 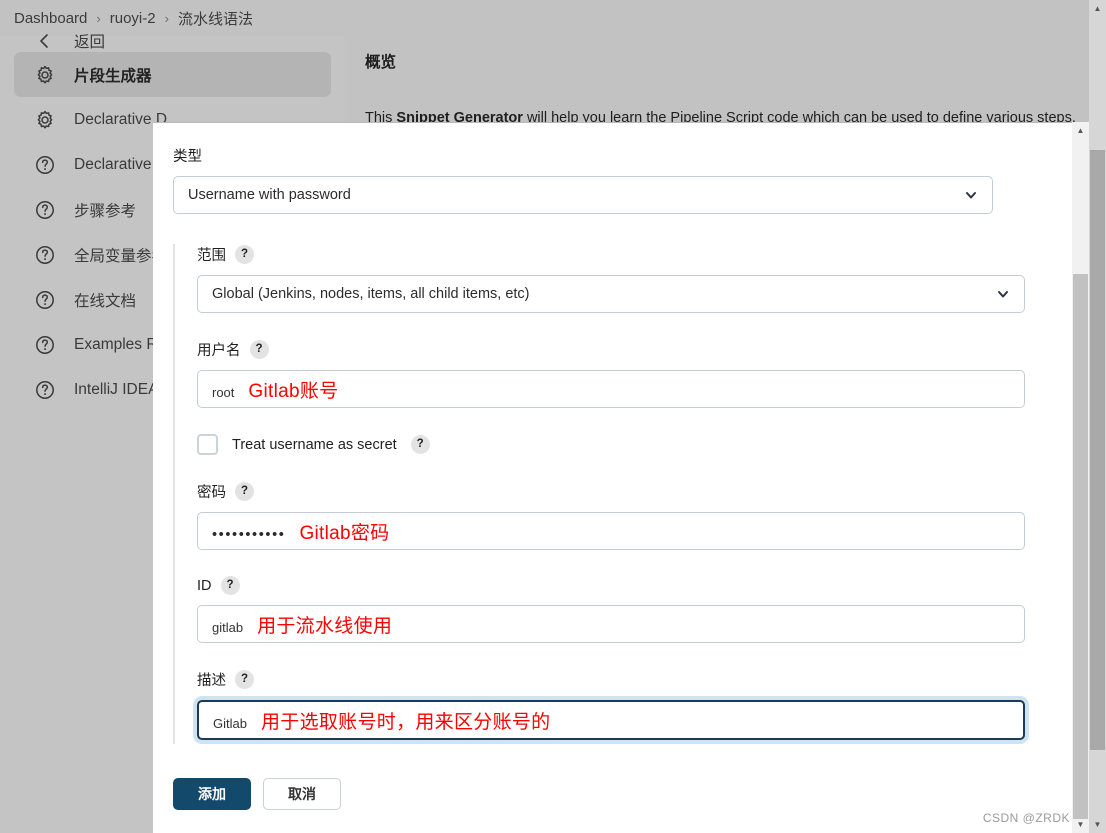 What do you see at coordinates (50, 18) in the screenshot?
I see `breadcrumb-item-dashboard: Dashboard` at bounding box center [50, 18].